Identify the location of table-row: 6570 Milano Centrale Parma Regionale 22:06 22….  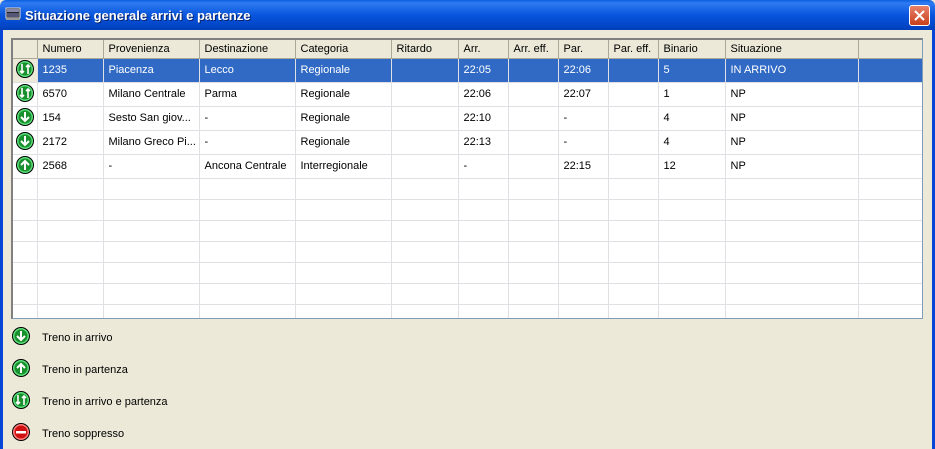
(467, 94).